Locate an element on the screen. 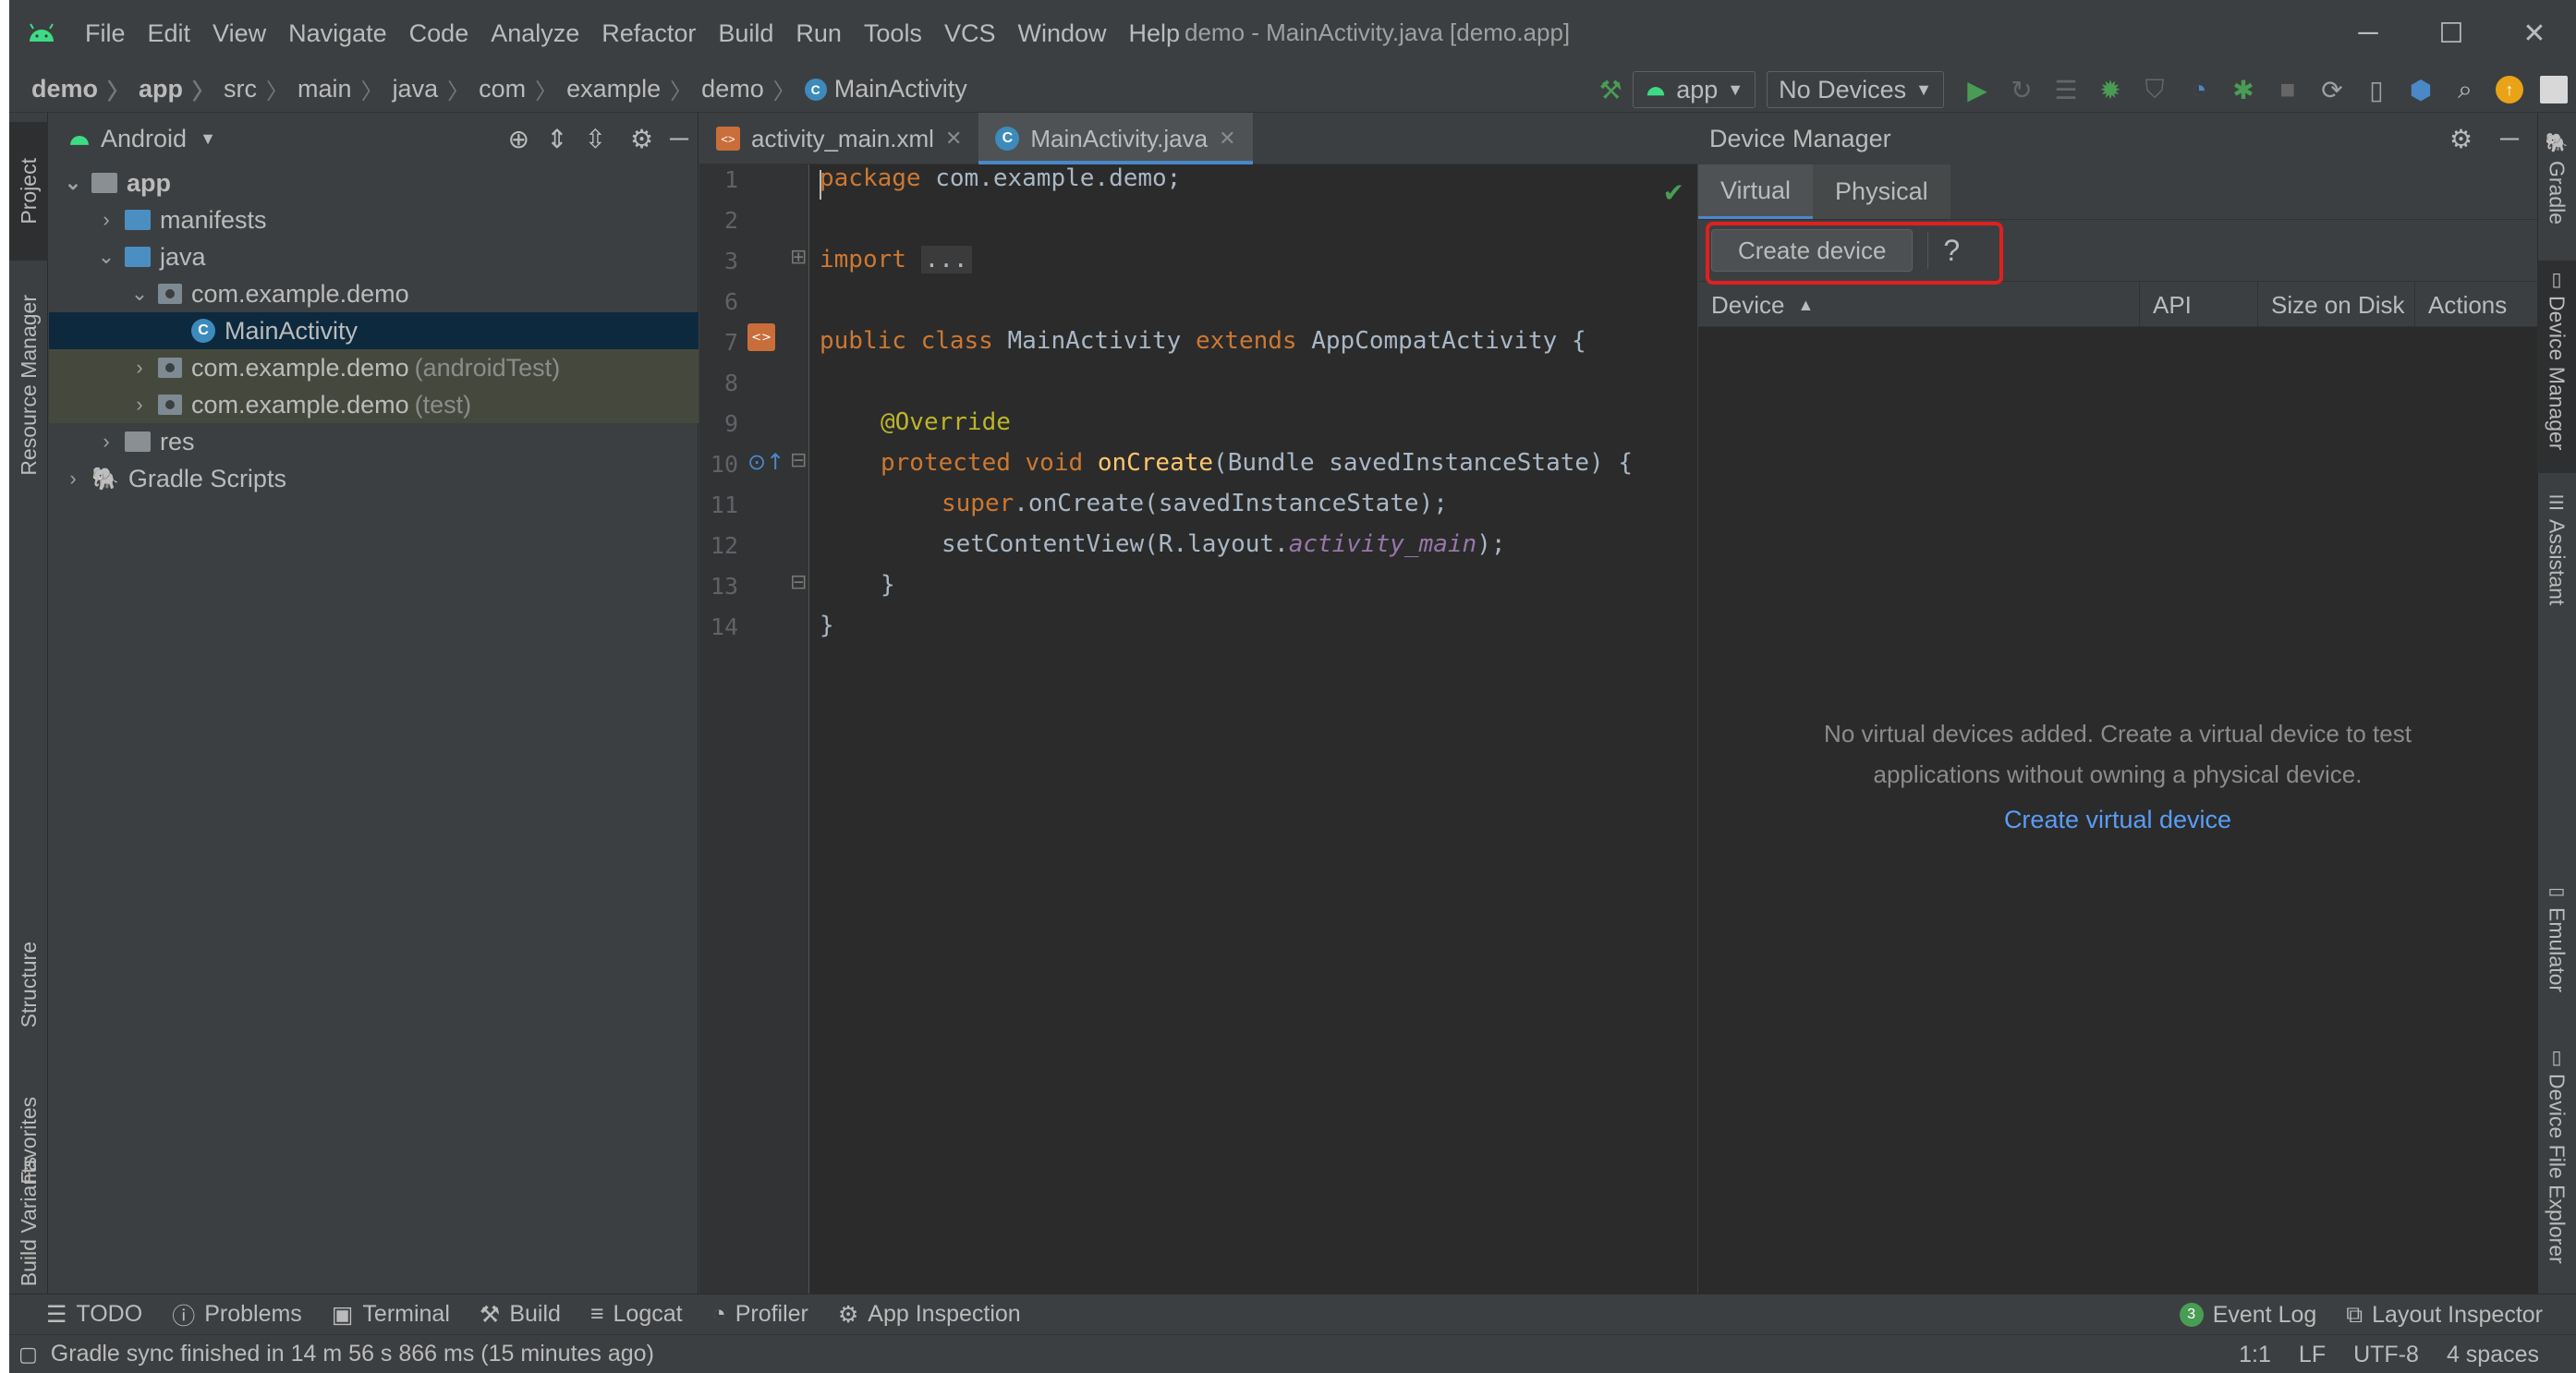 The width and height of the screenshot is (2576, 1373). tree-item-package-test: › com.example.demo (test) is located at coordinates (374, 404).